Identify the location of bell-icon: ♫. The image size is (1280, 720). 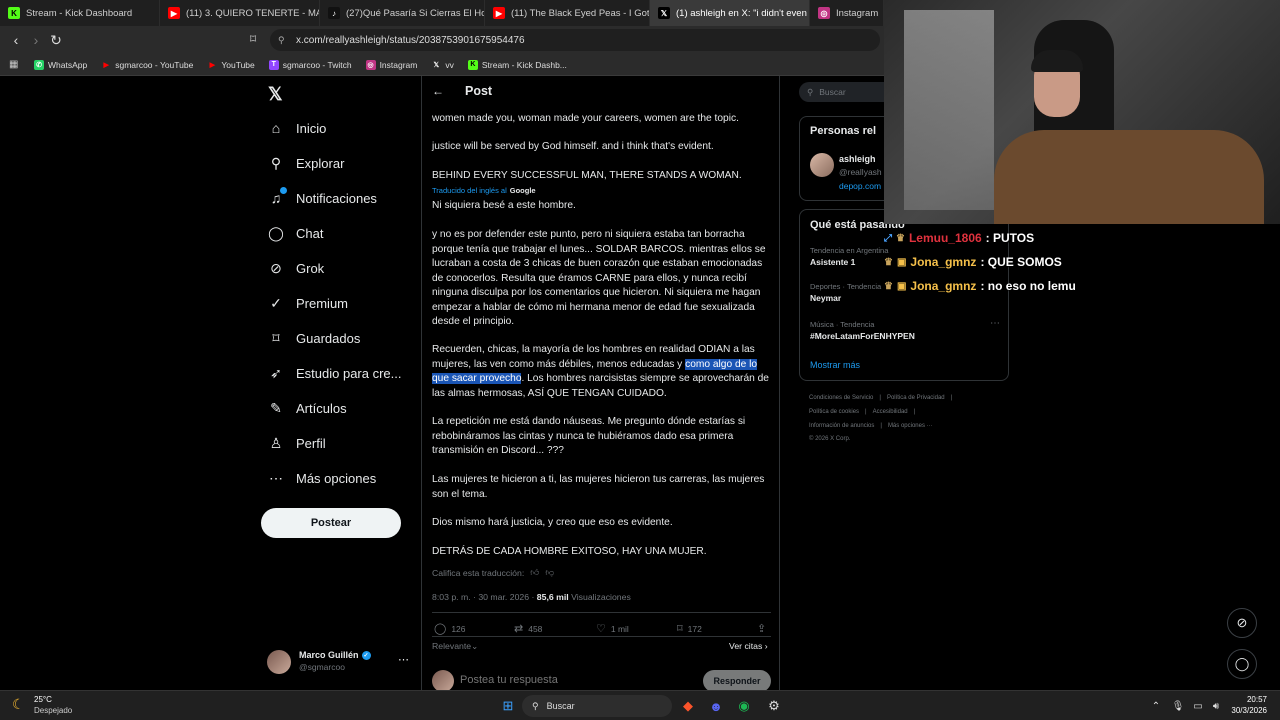
(277, 196).